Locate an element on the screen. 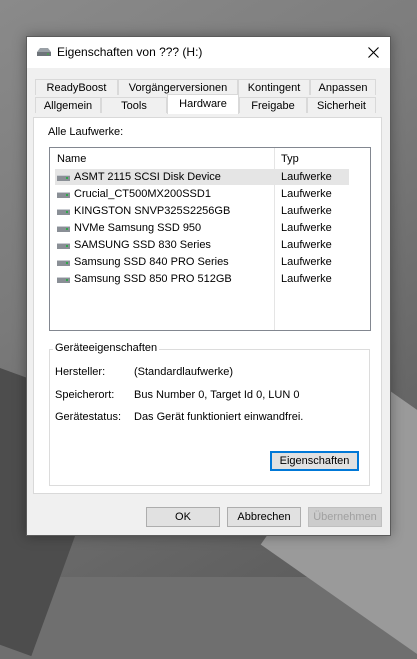 This screenshot has height=659, width=417. device-properties-title: Geräteeigenschaften is located at coordinates (106, 348).